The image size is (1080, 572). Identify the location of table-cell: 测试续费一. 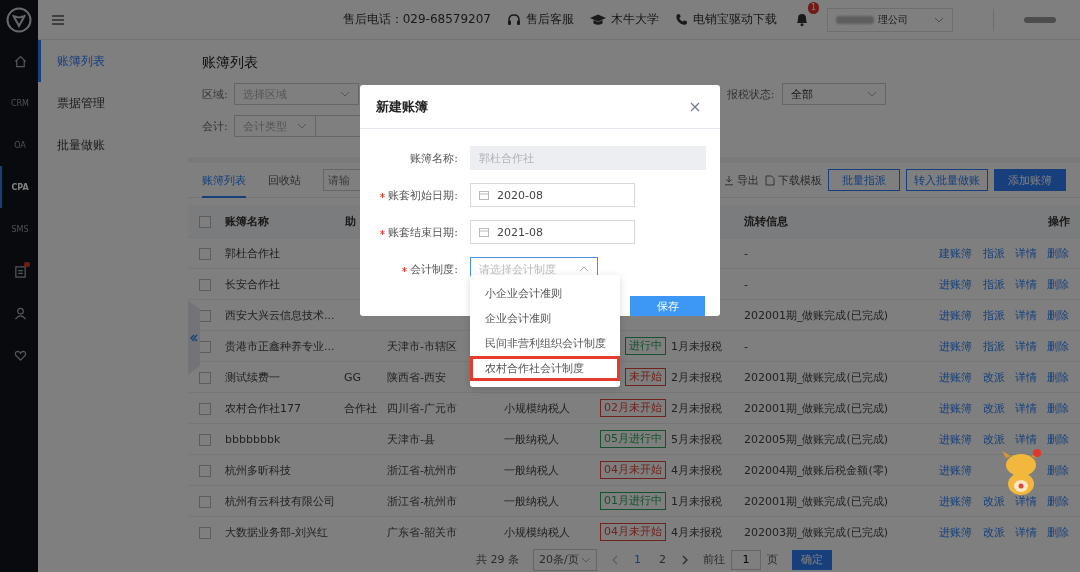
(252, 377).